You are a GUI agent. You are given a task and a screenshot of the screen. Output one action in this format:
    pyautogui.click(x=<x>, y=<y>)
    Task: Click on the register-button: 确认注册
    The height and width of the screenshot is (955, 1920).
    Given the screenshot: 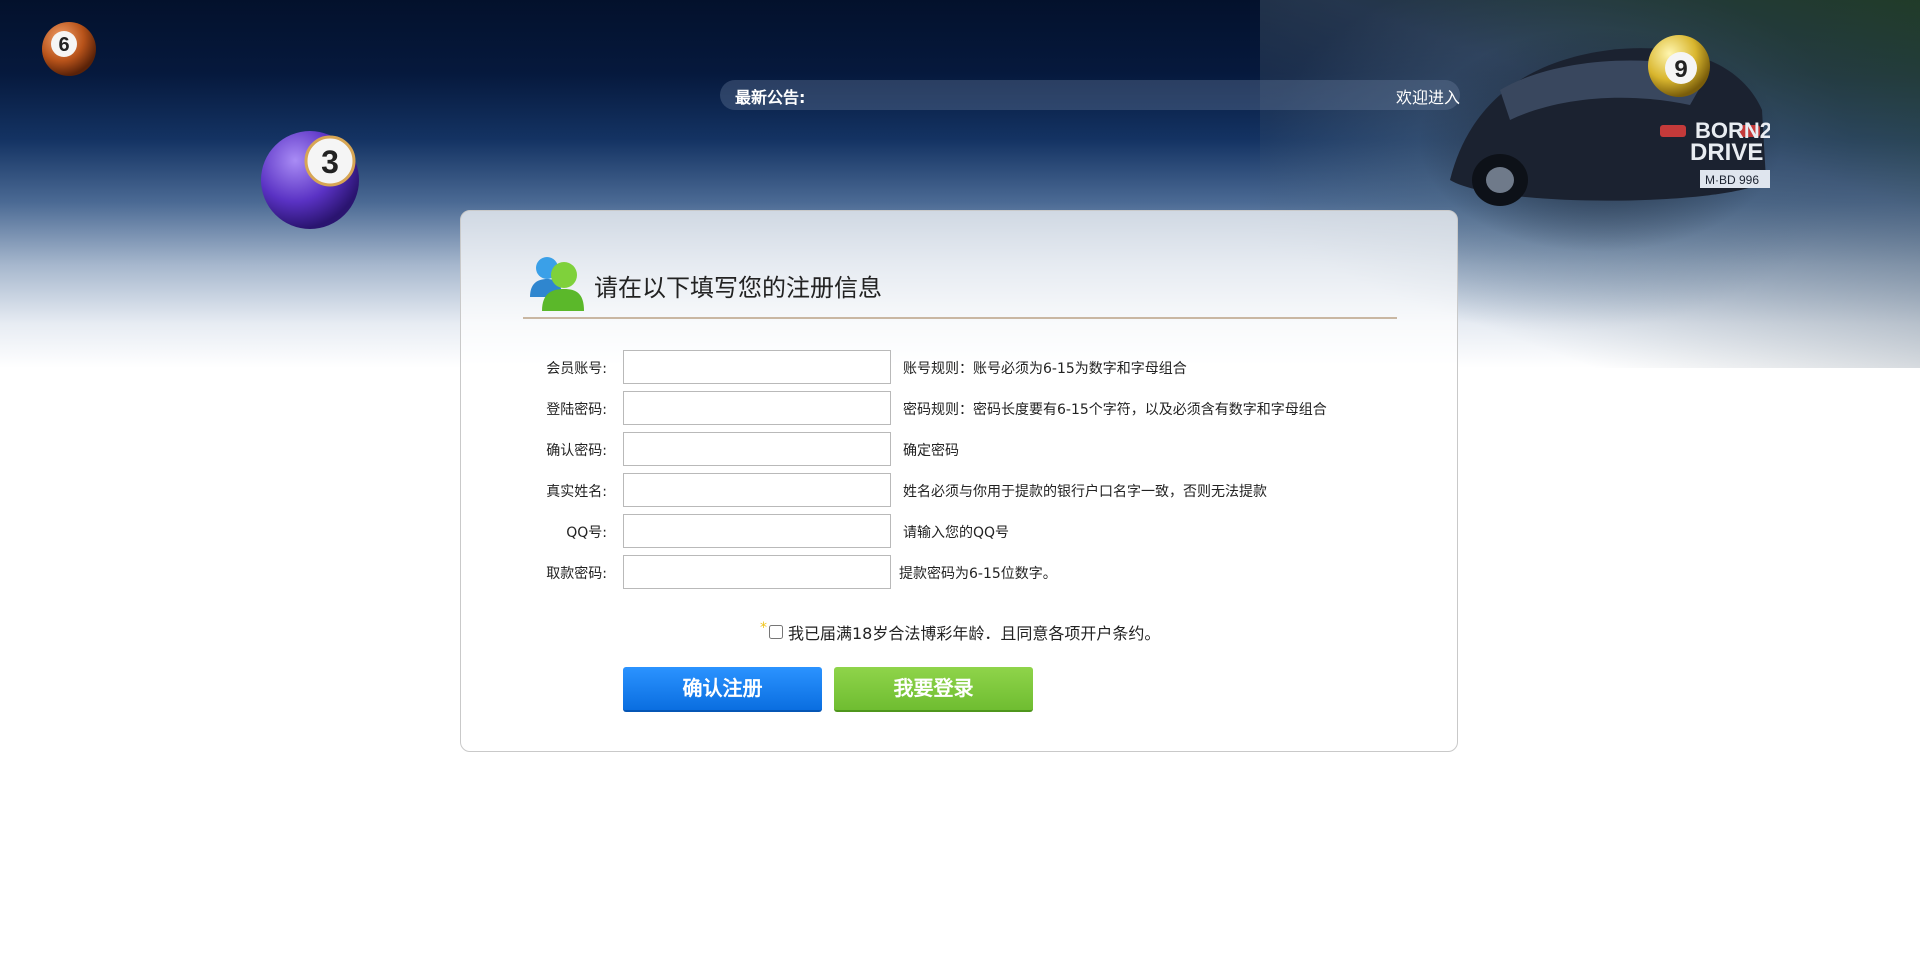 What is the action you would take?
    pyautogui.click(x=722, y=689)
    